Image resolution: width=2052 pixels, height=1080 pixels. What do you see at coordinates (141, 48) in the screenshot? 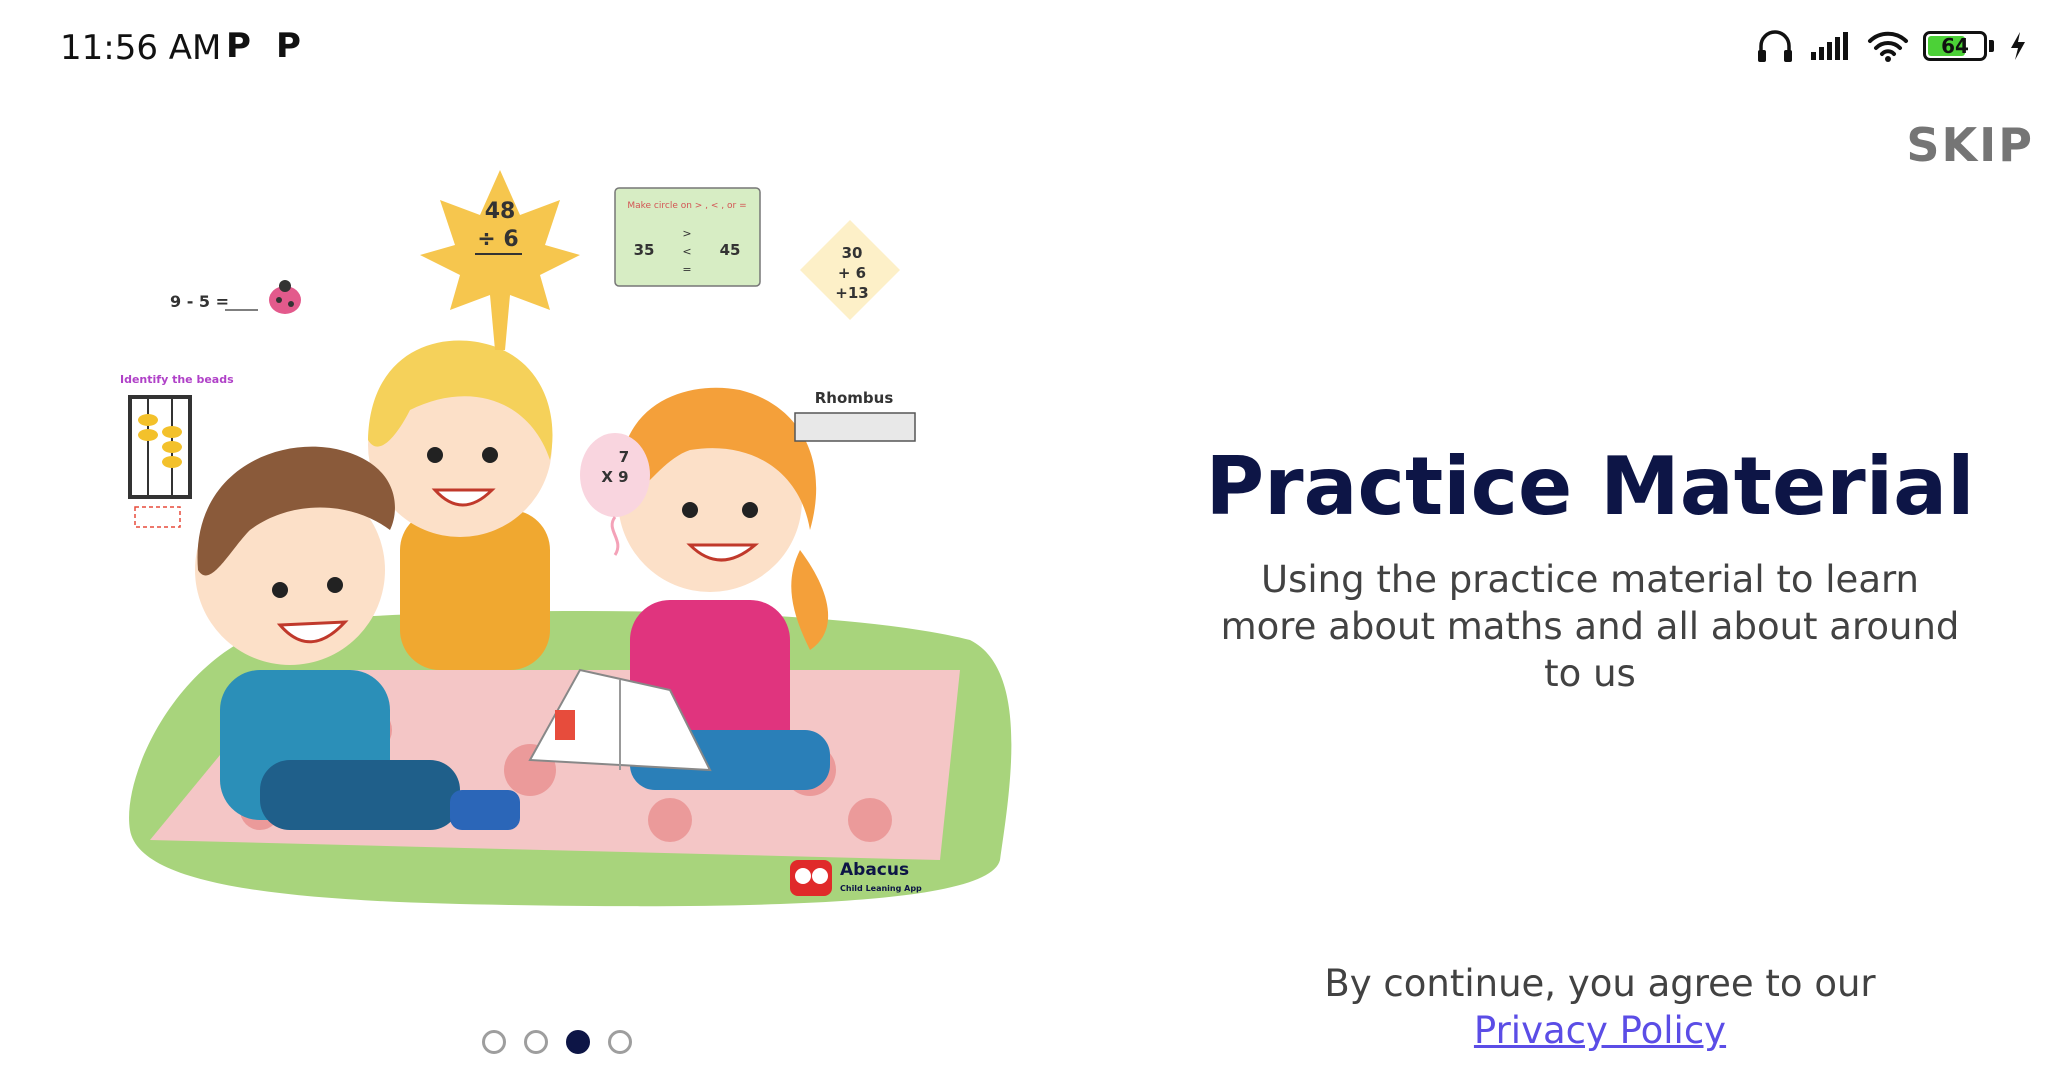
I see `status-time: 11:56 AM` at bounding box center [141, 48].